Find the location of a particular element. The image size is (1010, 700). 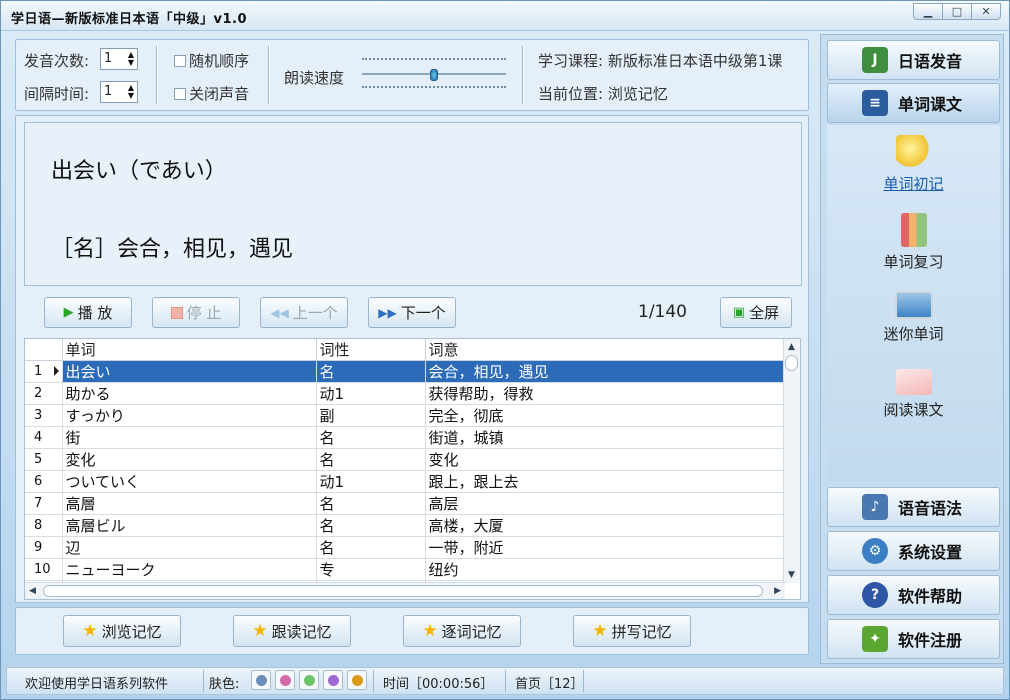

table-row: 6 ついていく 动1 跟上，跟上去 is located at coordinates (405, 481).